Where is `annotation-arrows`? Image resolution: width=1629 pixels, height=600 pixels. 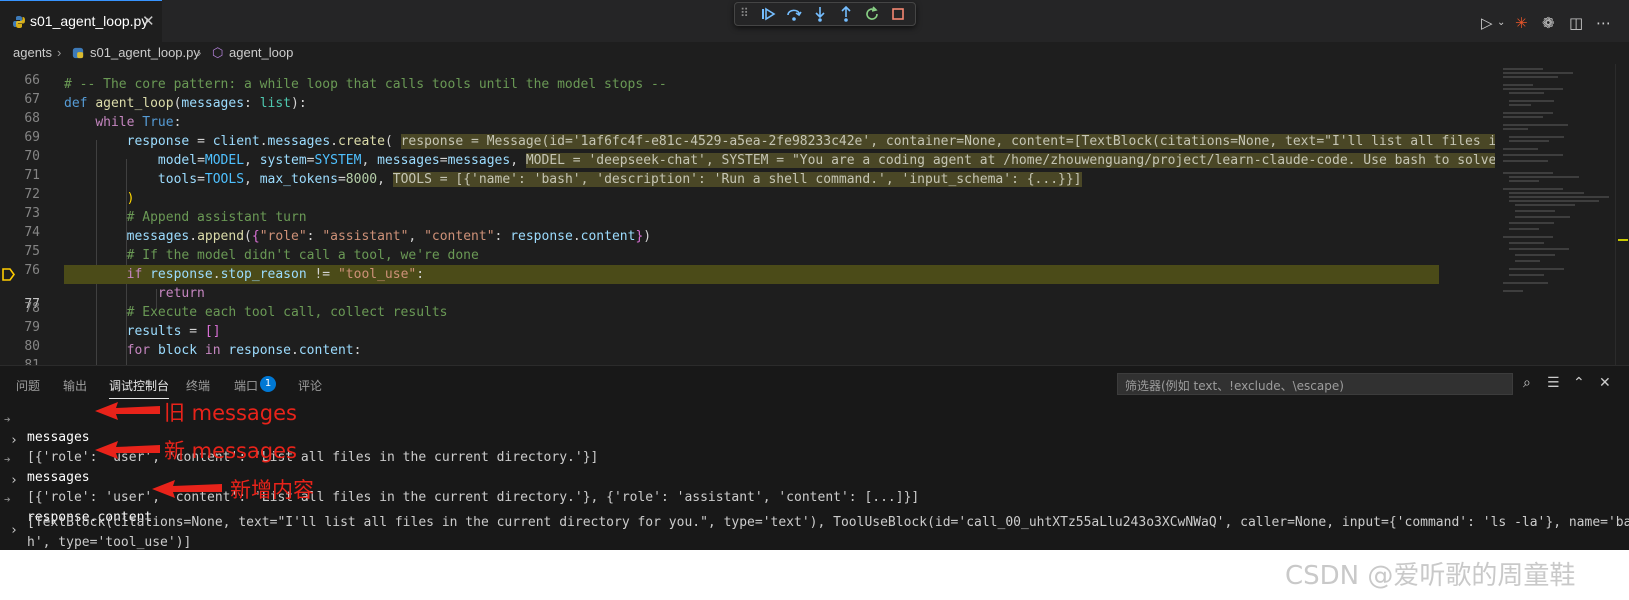 annotation-arrows is located at coordinates (158, 450).